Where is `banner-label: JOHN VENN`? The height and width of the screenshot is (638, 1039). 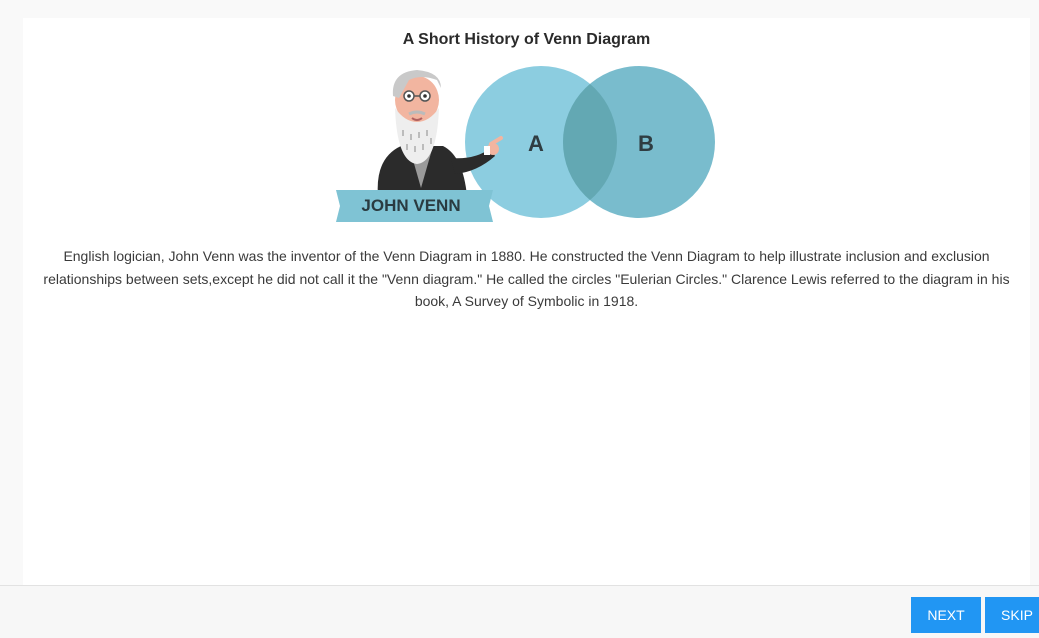 banner-label: JOHN VENN is located at coordinates (410, 205).